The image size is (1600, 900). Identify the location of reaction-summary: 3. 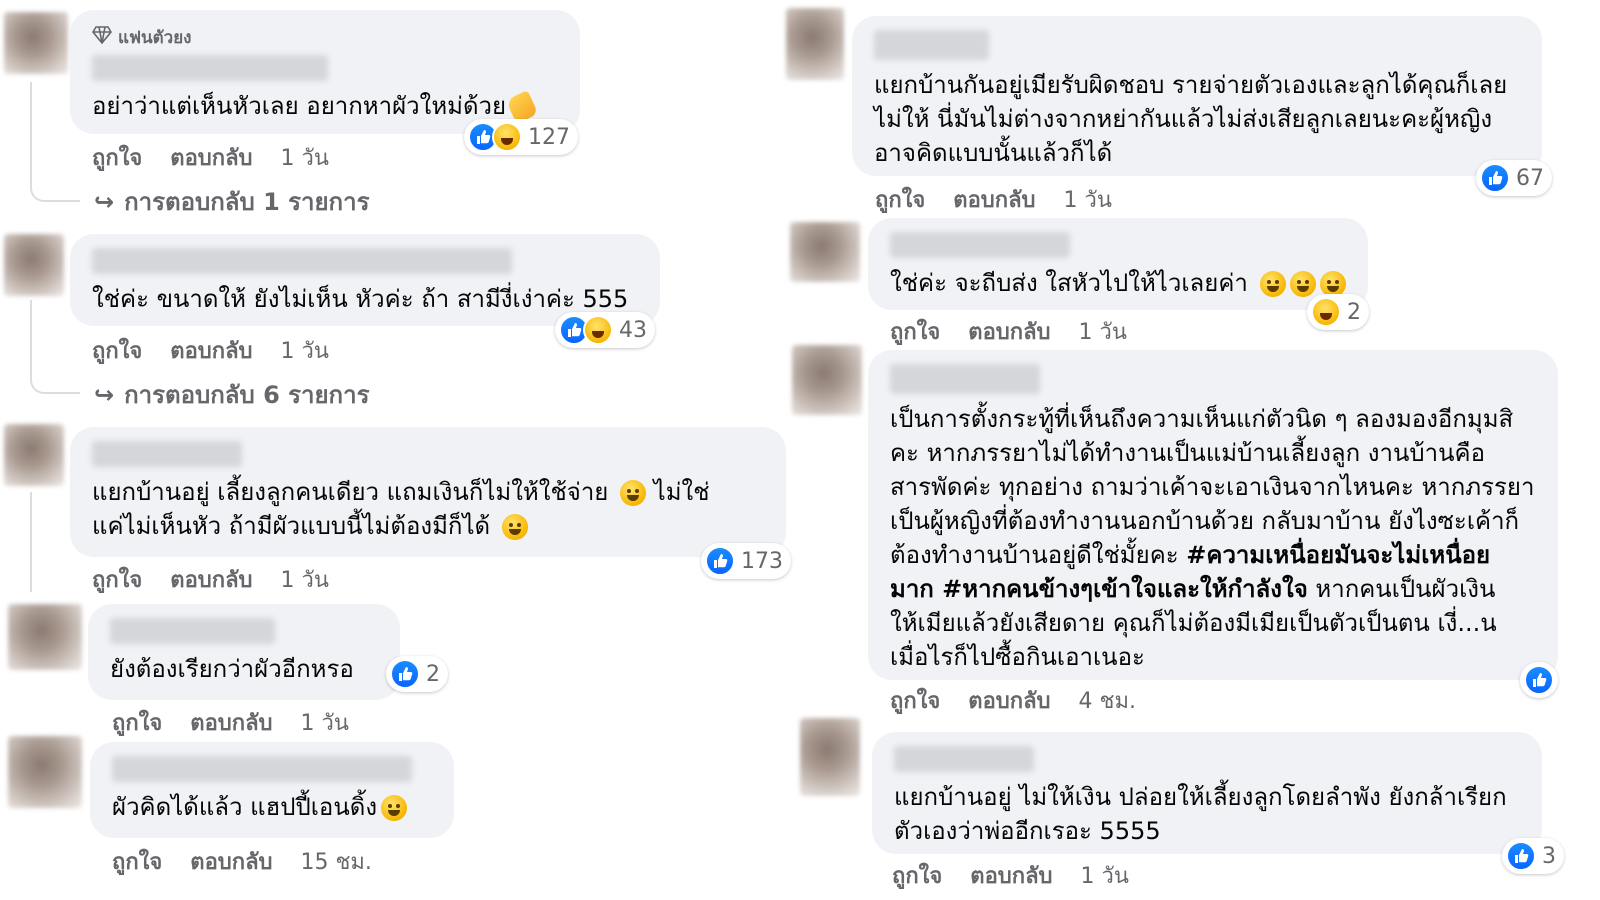
(1533, 856).